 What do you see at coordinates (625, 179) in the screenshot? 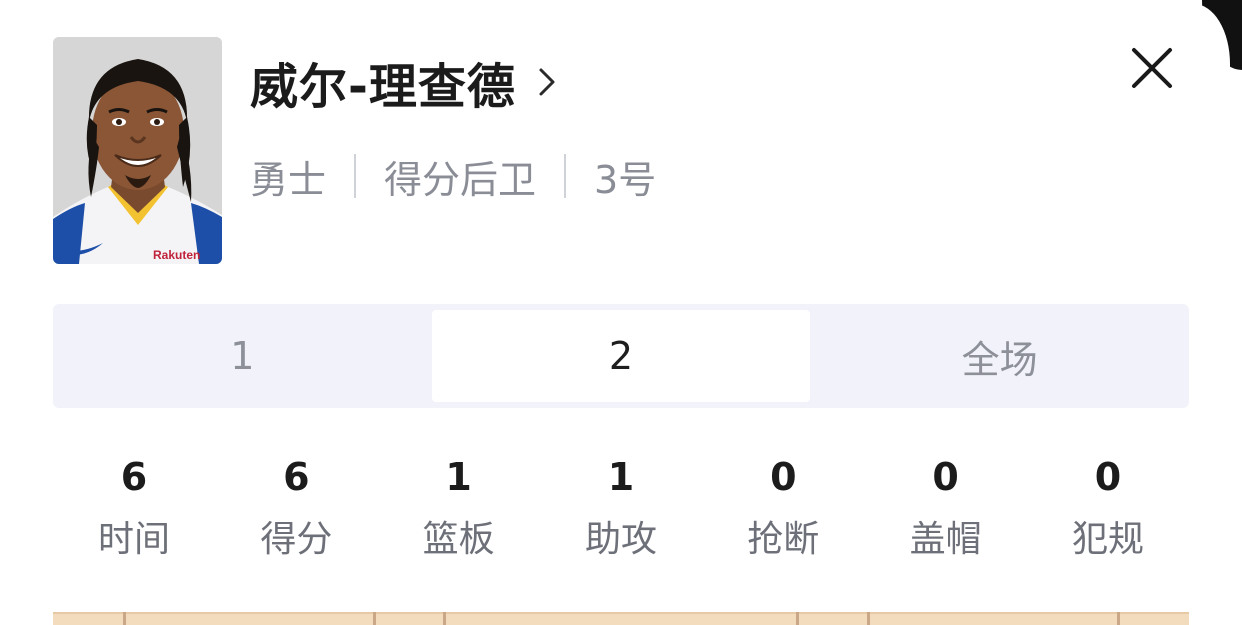
I see `player-number: 3号` at bounding box center [625, 179].